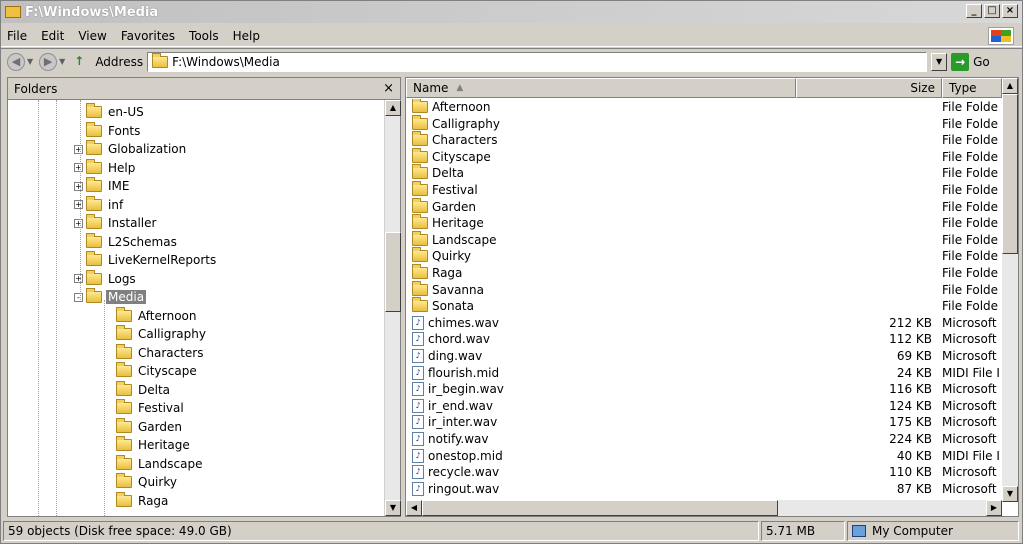 The image size is (1023, 544). What do you see at coordinates (116, 223) in the screenshot?
I see `tree-item: + Installer` at bounding box center [116, 223].